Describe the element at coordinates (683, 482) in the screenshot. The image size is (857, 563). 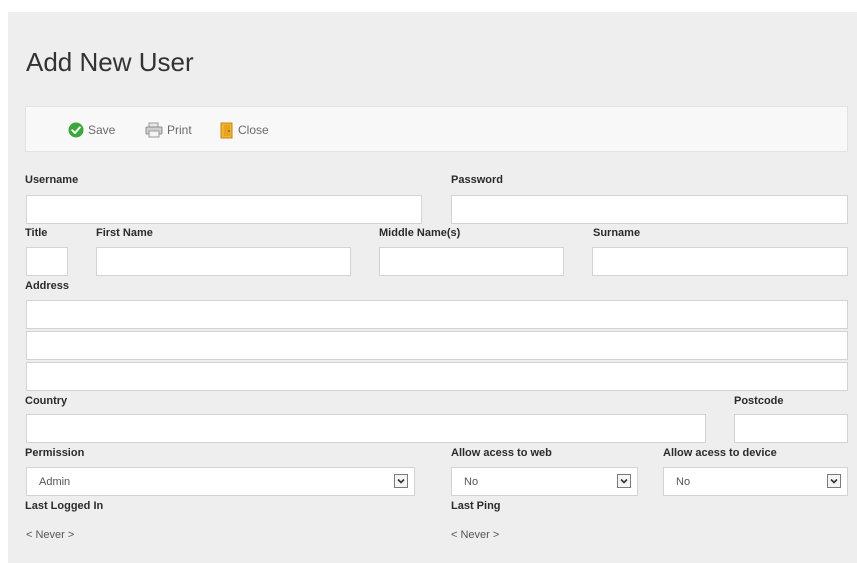
I see `allow-device-value: No` at that location.